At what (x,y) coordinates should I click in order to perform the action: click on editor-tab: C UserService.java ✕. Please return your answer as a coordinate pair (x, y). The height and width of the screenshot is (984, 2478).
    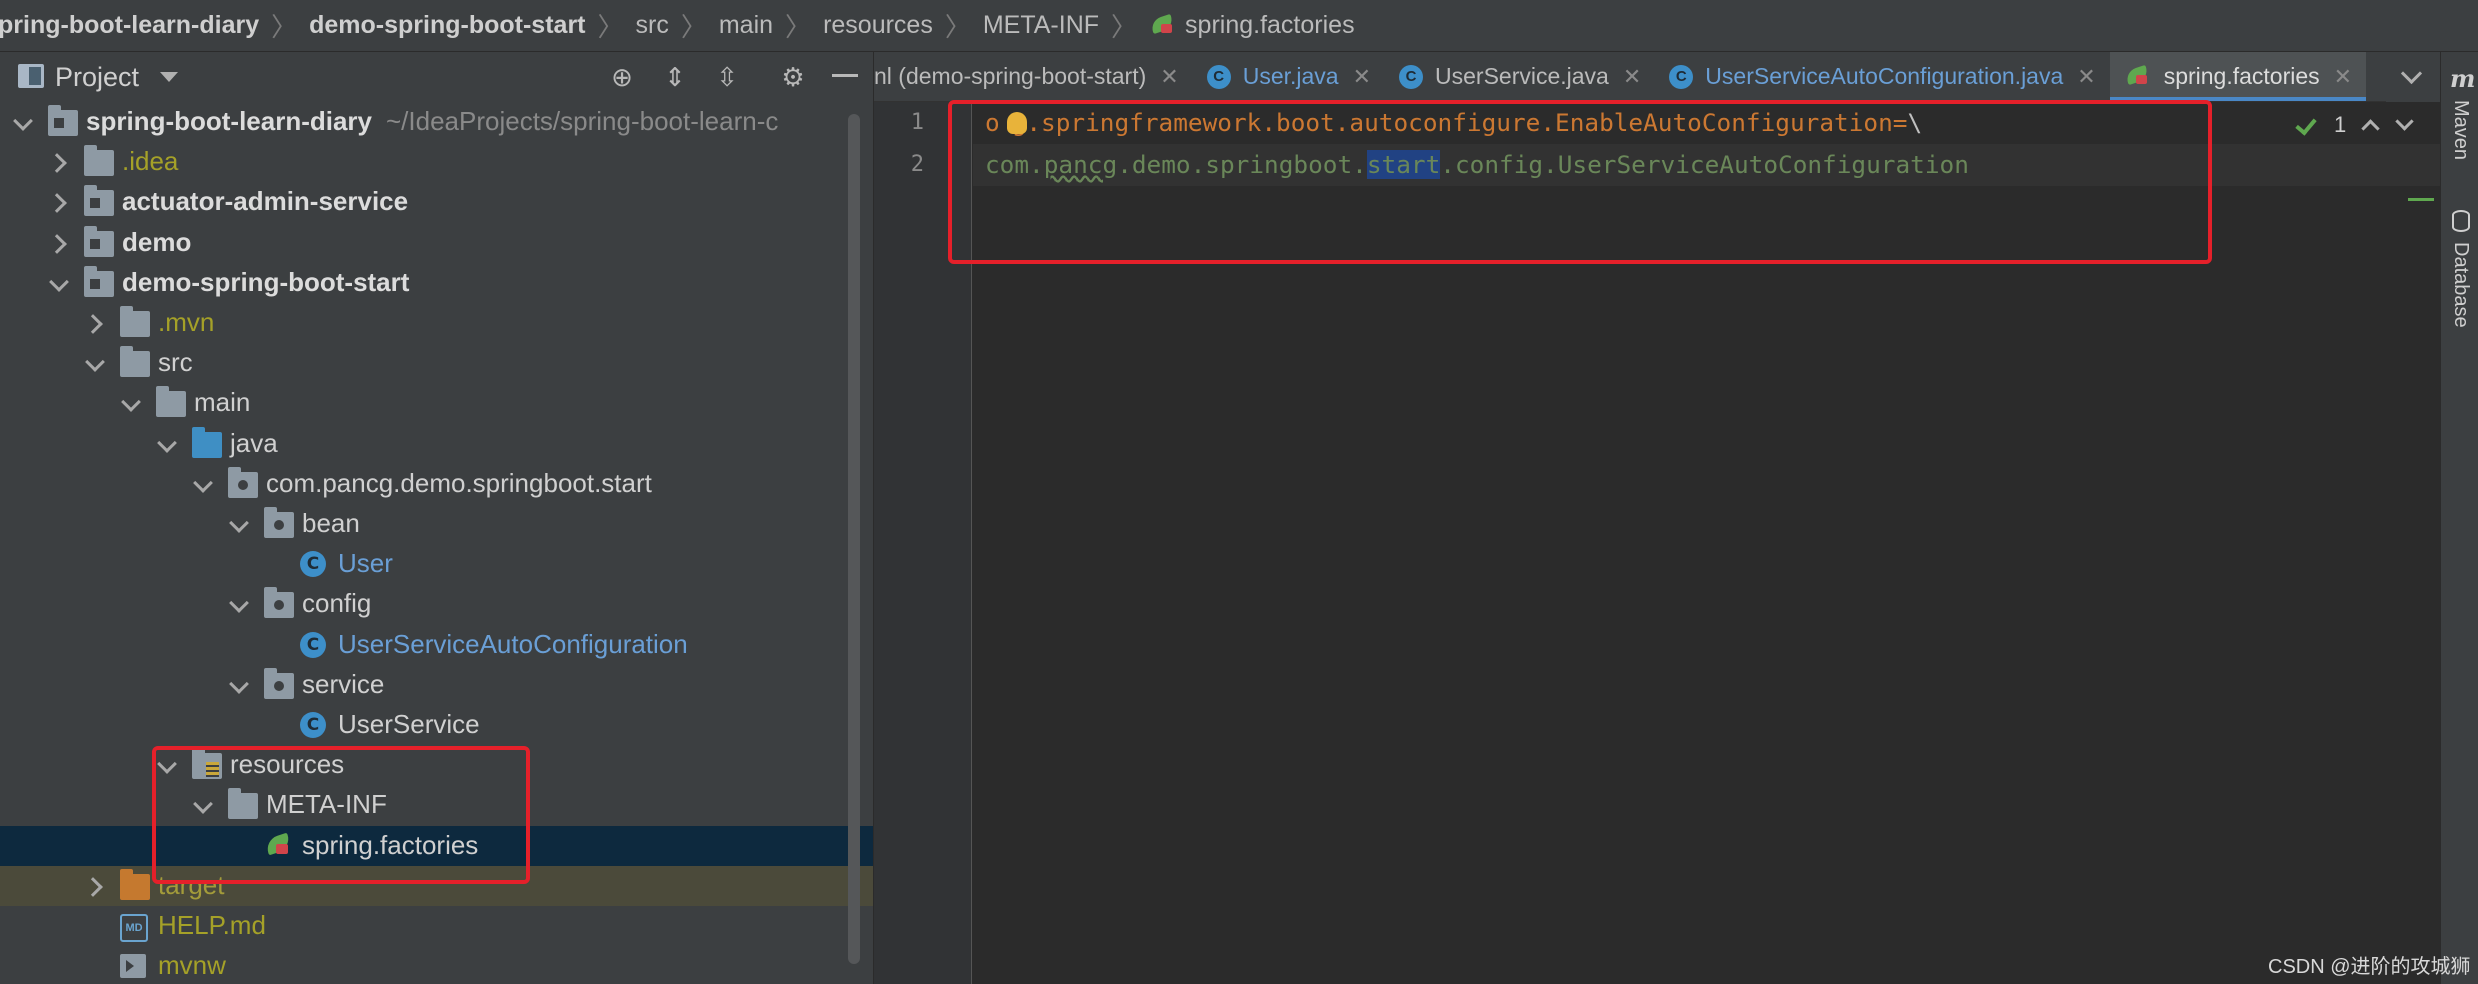
    Looking at the image, I should click on (1520, 76).